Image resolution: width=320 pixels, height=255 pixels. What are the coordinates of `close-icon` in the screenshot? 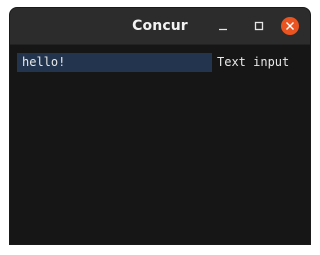 It's located at (290, 26).